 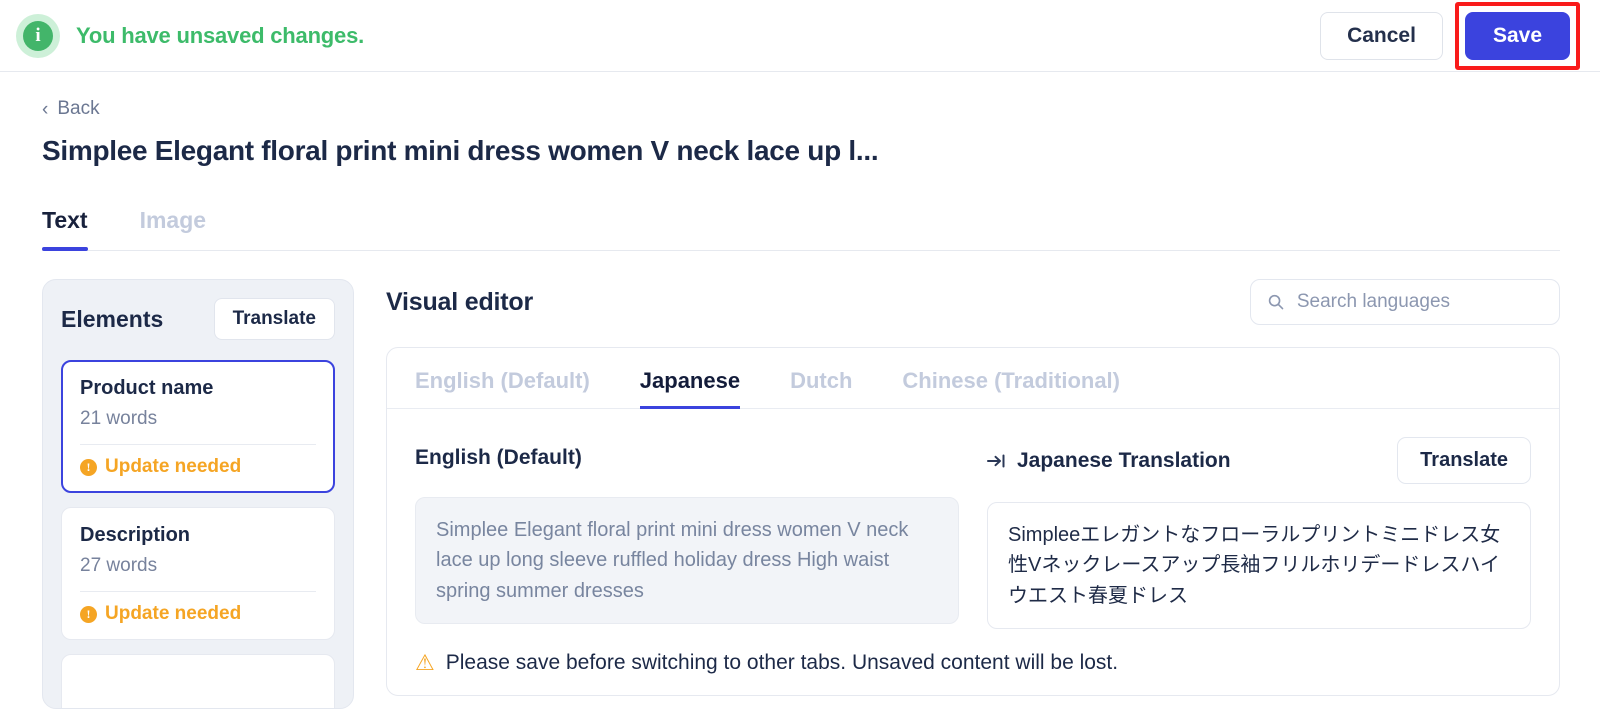 What do you see at coordinates (502, 378) in the screenshot?
I see `lang-tab-english-default: English (Default)` at bounding box center [502, 378].